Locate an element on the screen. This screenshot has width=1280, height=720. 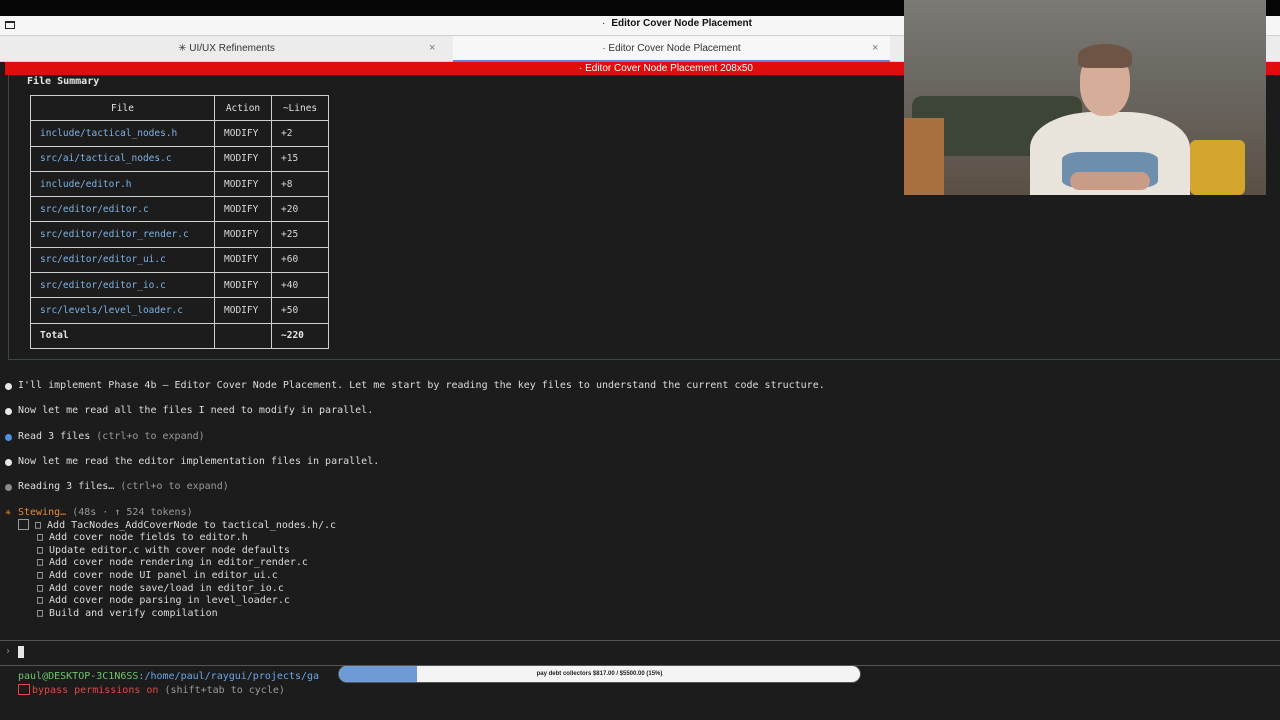
table-header-row: File Action ~Lines is located at coordinates (179, 108).